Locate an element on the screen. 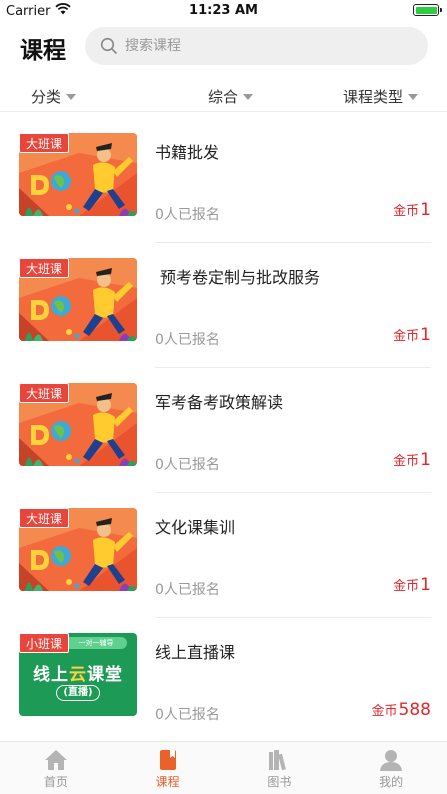  live-banner-title: 线上云课堂 is located at coordinates (78, 672).